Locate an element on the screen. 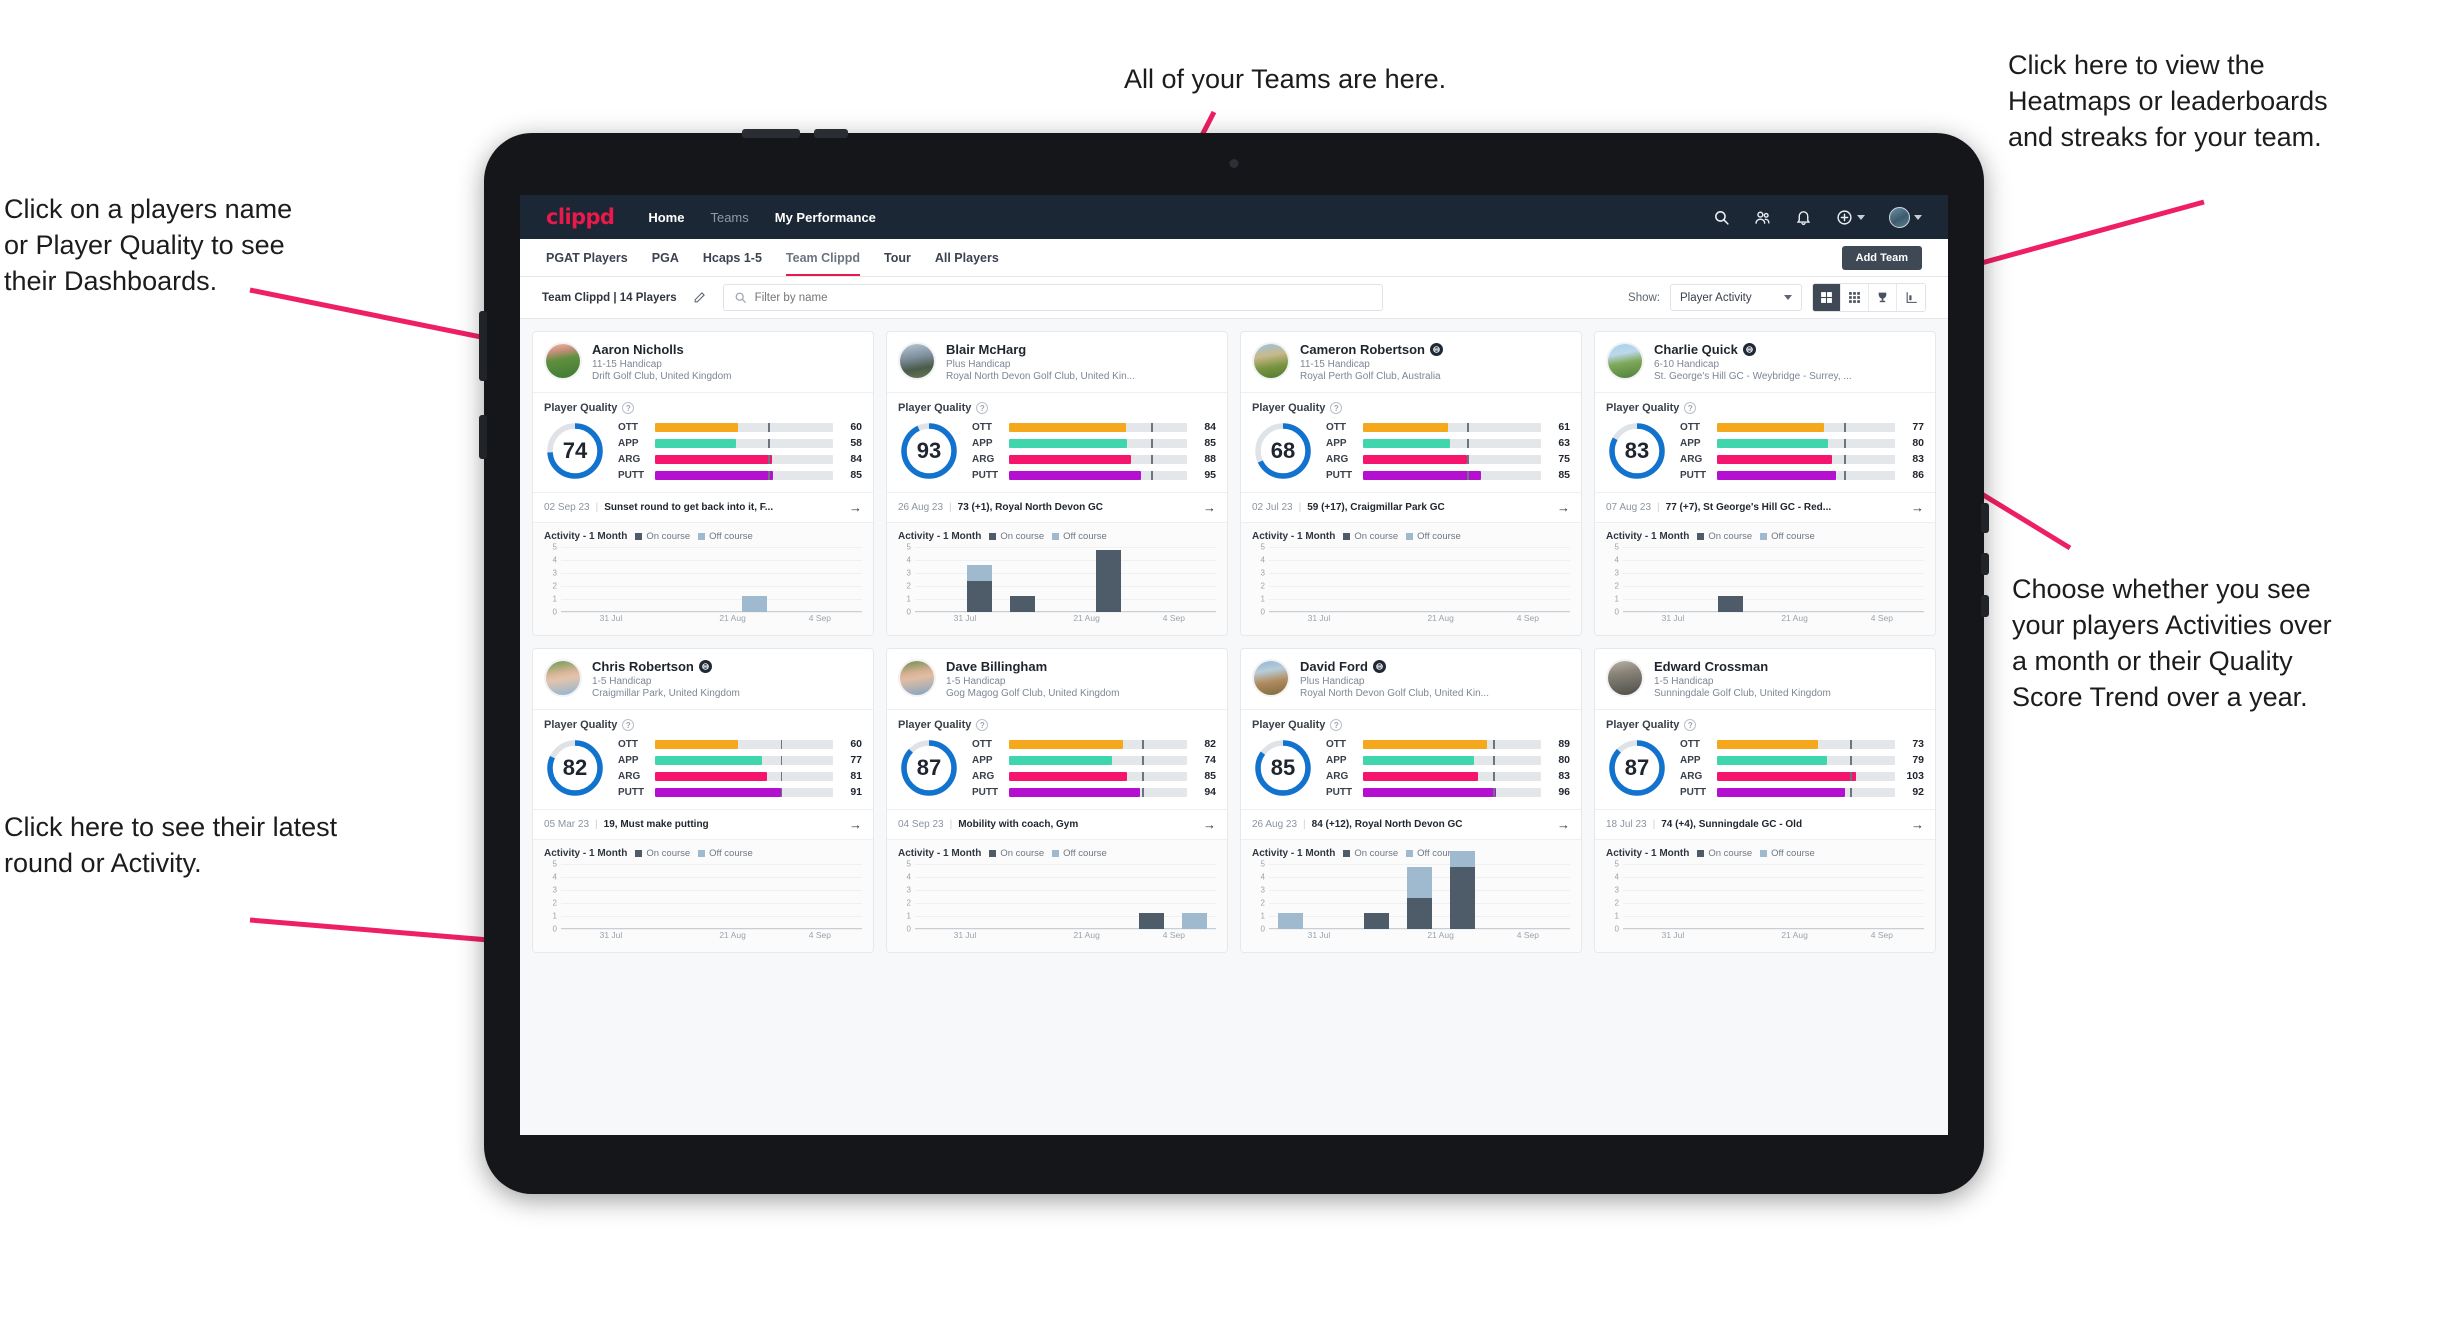  quality-donut: 85 is located at coordinates (1283, 768).